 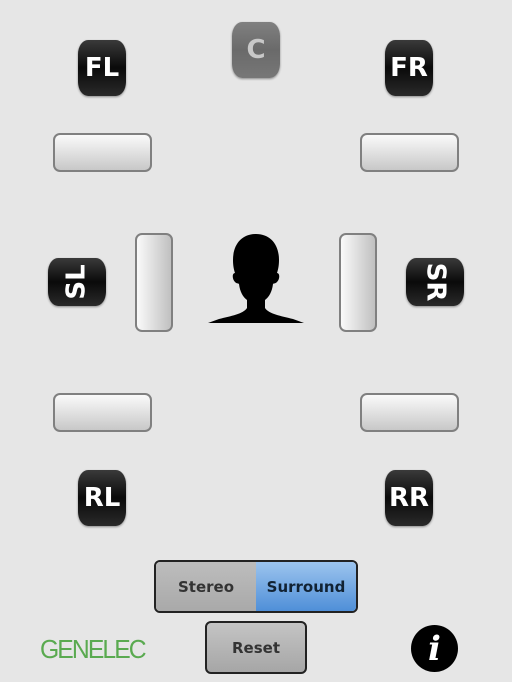 I want to click on speaker-rl-button: RL, so click(x=102, y=498).